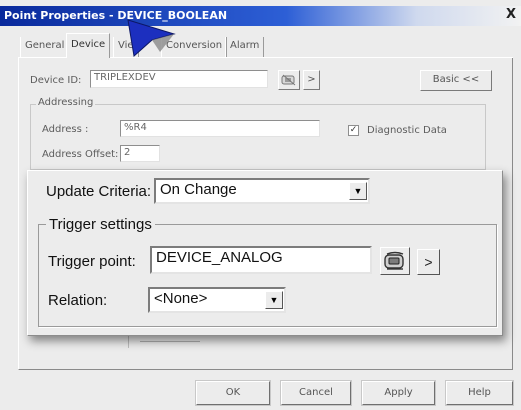 The height and width of the screenshot is (410, 521). I want to click on relation-value: <None>, so click(181, 298).